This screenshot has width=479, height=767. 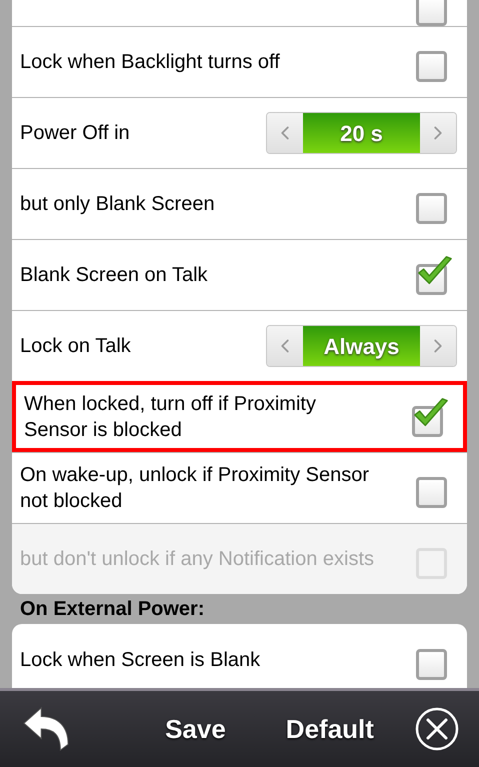 I want to click on setting-label: but only Blank Screen, so click(x=117, y=204).